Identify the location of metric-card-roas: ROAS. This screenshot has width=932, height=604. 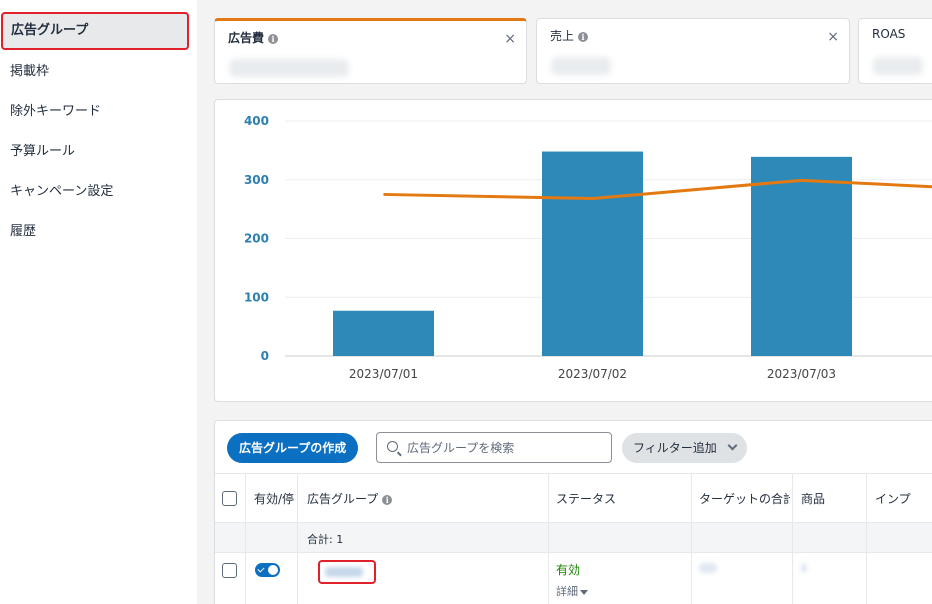
(895, 51).